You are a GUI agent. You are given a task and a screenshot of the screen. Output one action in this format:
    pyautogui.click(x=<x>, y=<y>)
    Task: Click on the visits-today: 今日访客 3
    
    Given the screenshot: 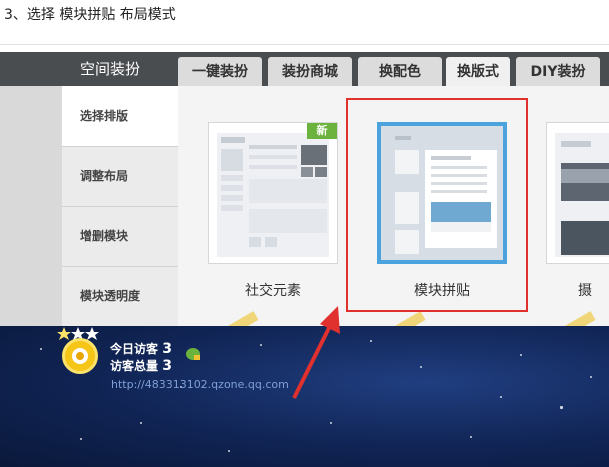 What is the action you would take?
    pyautogui.click(x=141, y=348)
    